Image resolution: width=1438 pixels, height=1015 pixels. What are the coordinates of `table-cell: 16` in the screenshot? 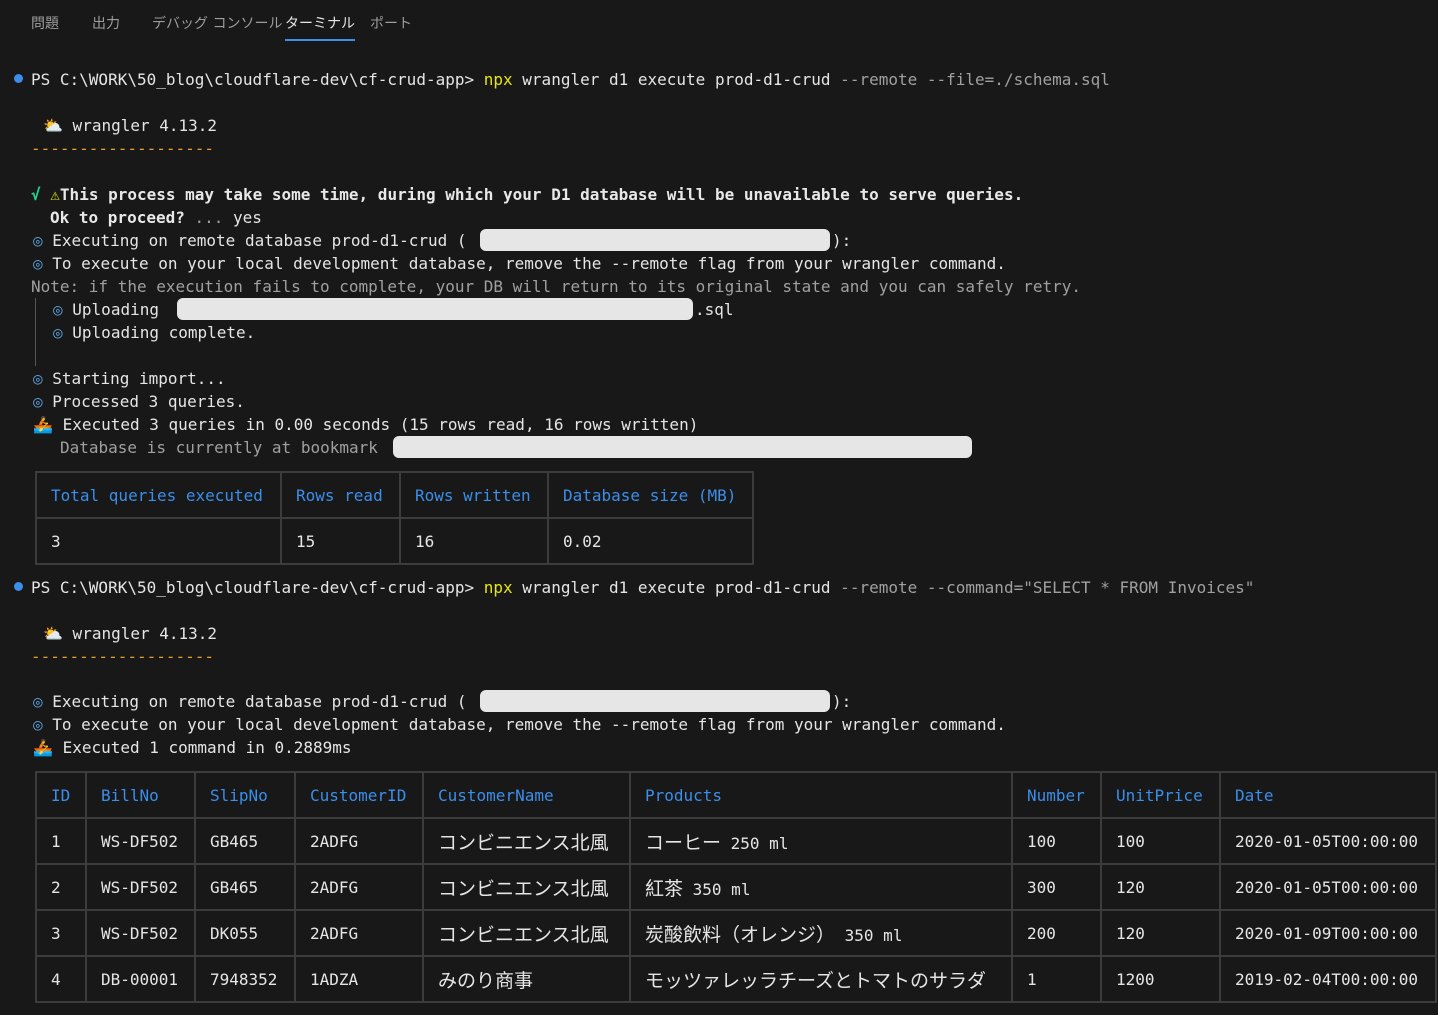 It's located at (474, 541).